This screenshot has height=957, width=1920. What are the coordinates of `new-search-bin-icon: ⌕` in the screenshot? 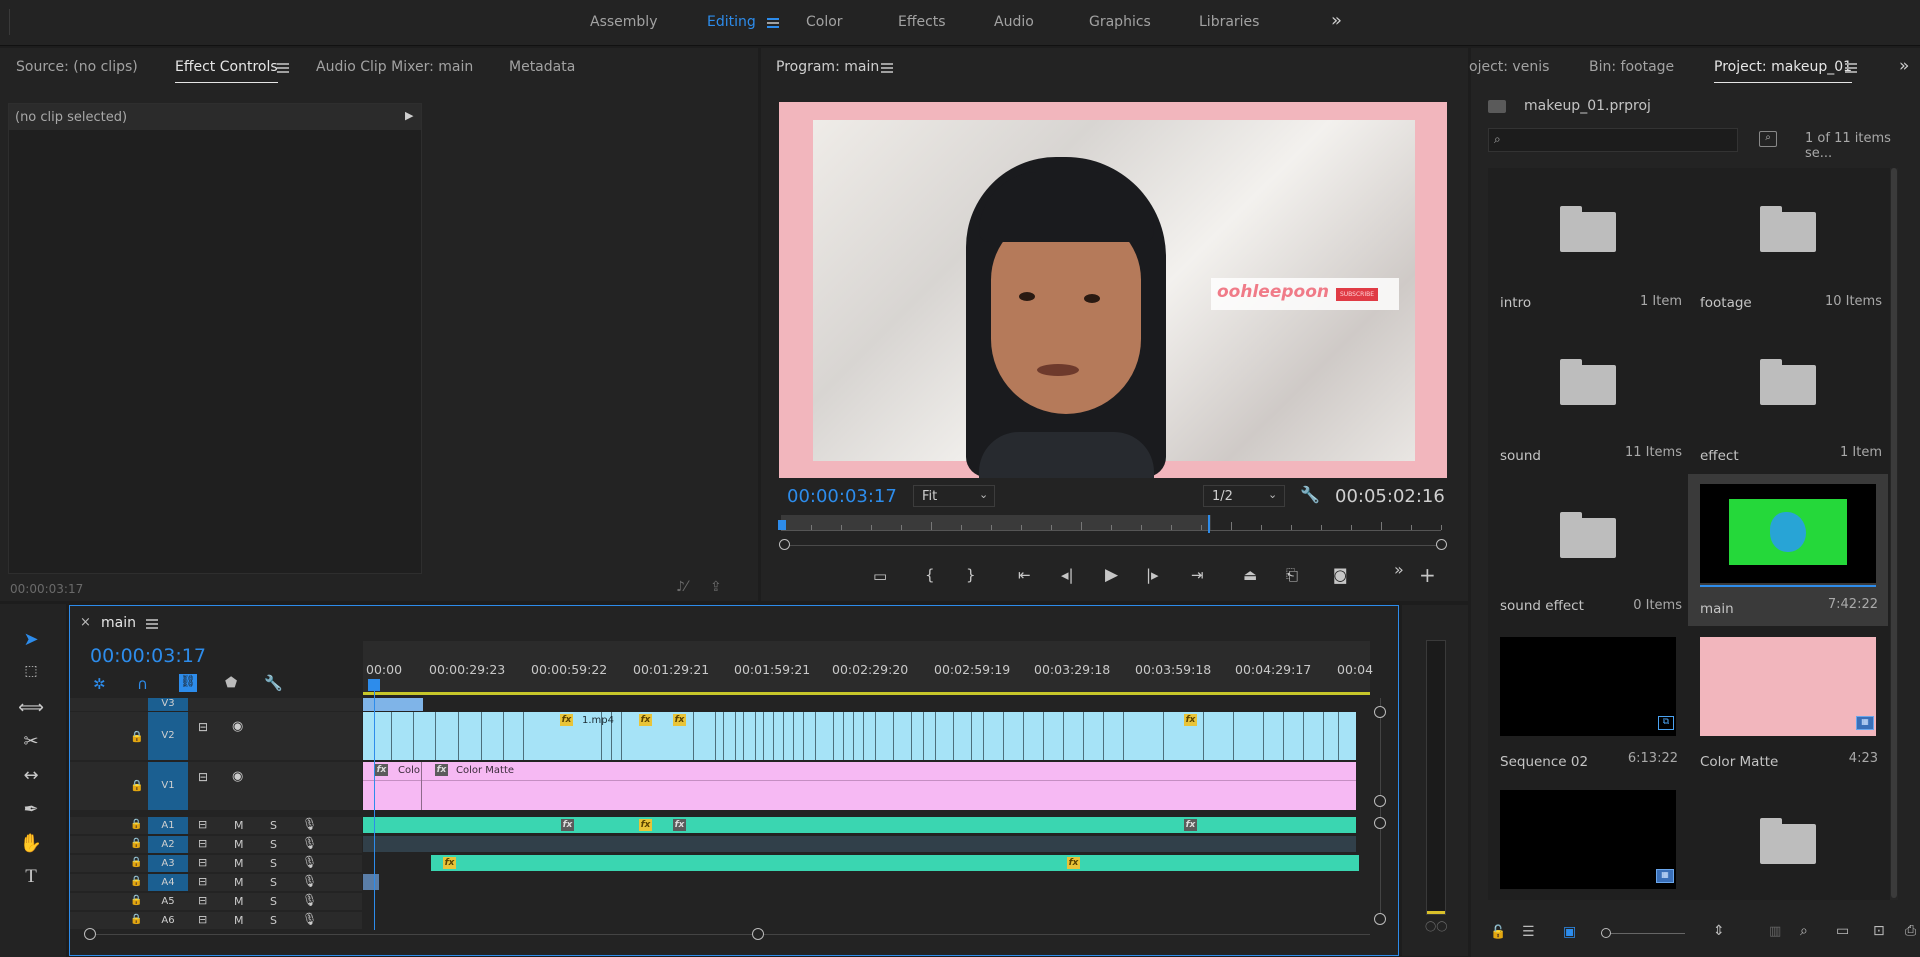 It's located at (1768, 139).